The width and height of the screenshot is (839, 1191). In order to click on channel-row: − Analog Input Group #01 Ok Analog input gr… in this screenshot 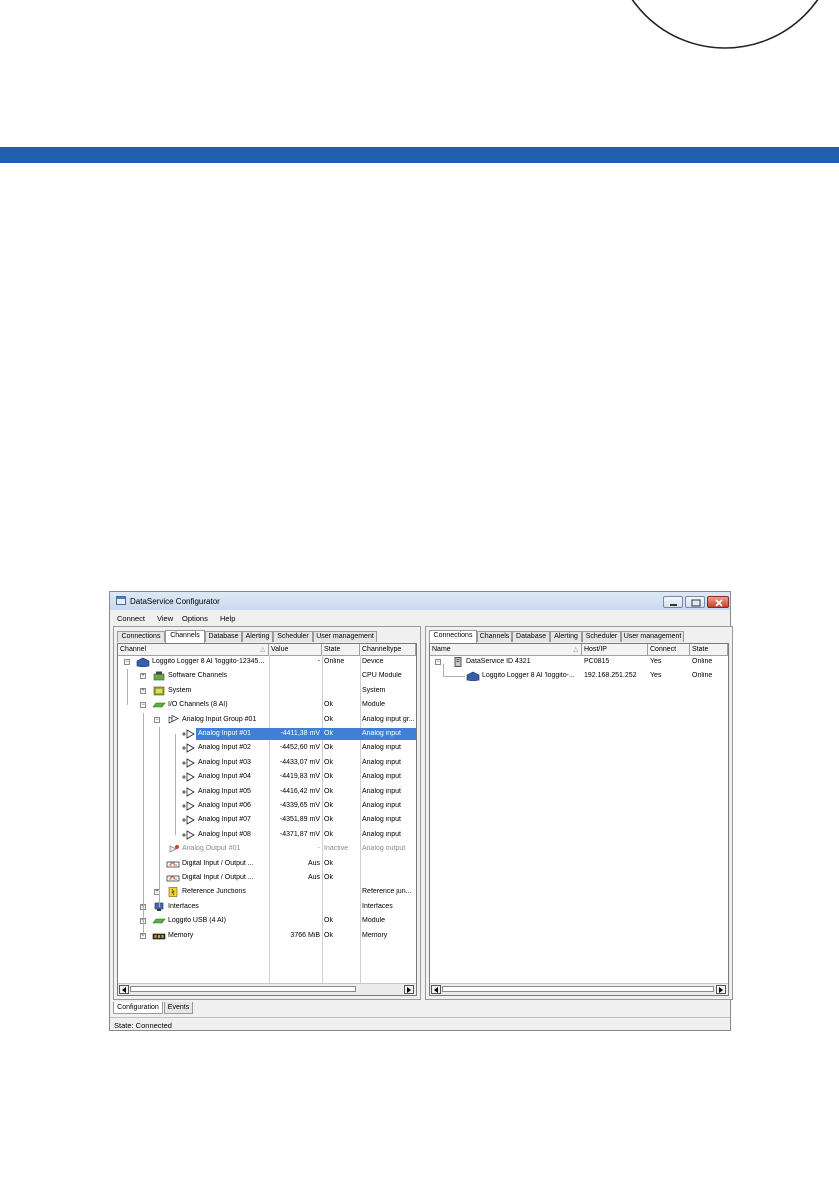, I will do `click(267, 720)`.